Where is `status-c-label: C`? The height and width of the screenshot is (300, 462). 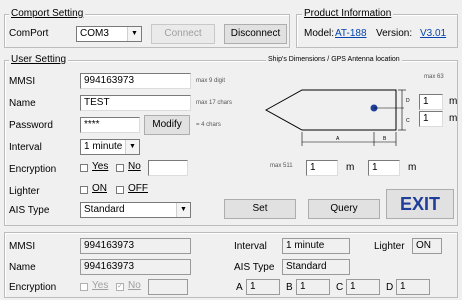
status-c-label: C is located at coordinates (340, 287).